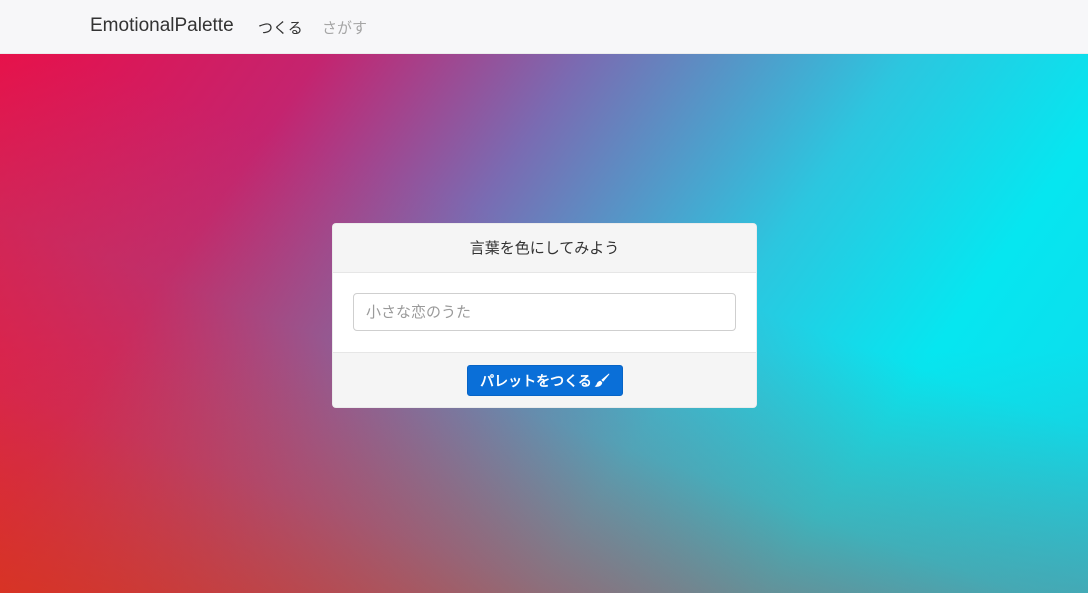 This screenshot has width=1088, height=593. Describe the element at coordinates (602, 381) in the screenshot. I see `paint-brush-icon` at that location.